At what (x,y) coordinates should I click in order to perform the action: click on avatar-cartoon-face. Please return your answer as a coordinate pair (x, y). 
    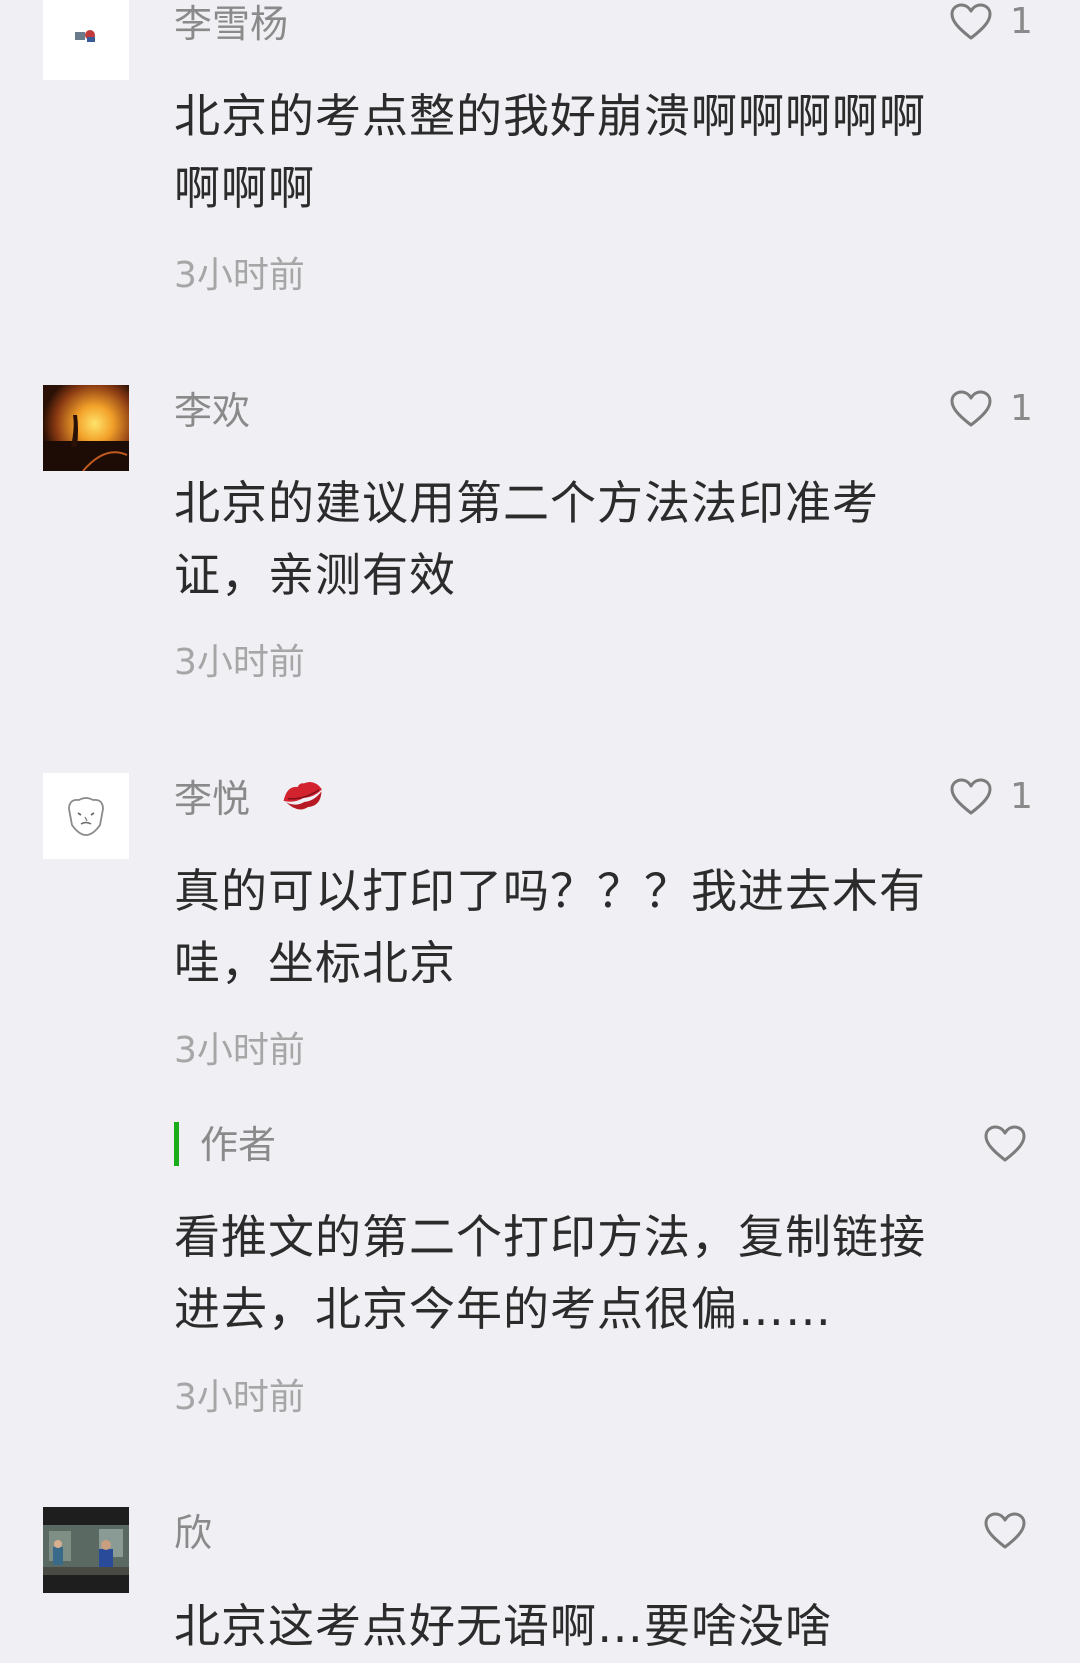
    Looking at the image, I should click on (86, 816).